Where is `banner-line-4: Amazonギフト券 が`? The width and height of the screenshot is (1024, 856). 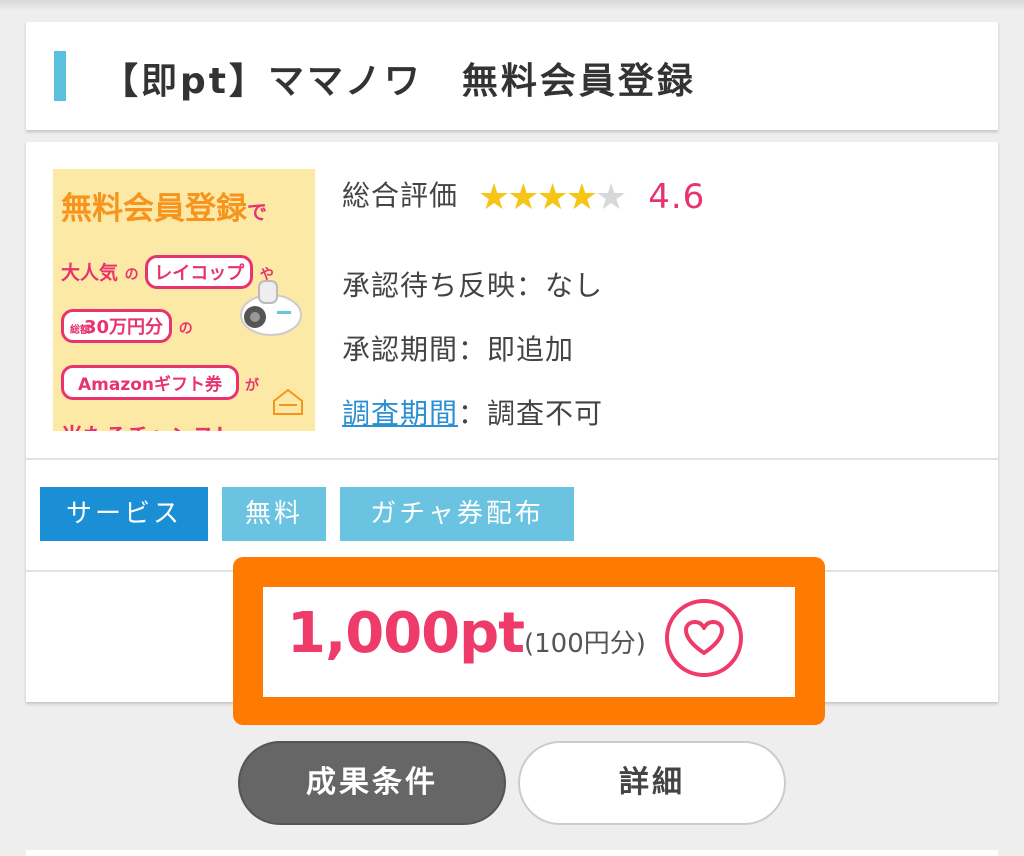
banner-line-4: Amazonギフト券 が is located at coordinates (160, 382).